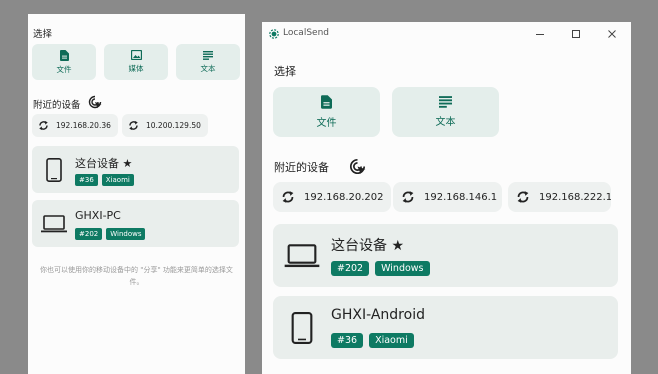 This screenshot has width=658, height=374. I want to click on ip-address: 10.200.129.50, so click(173, 125).